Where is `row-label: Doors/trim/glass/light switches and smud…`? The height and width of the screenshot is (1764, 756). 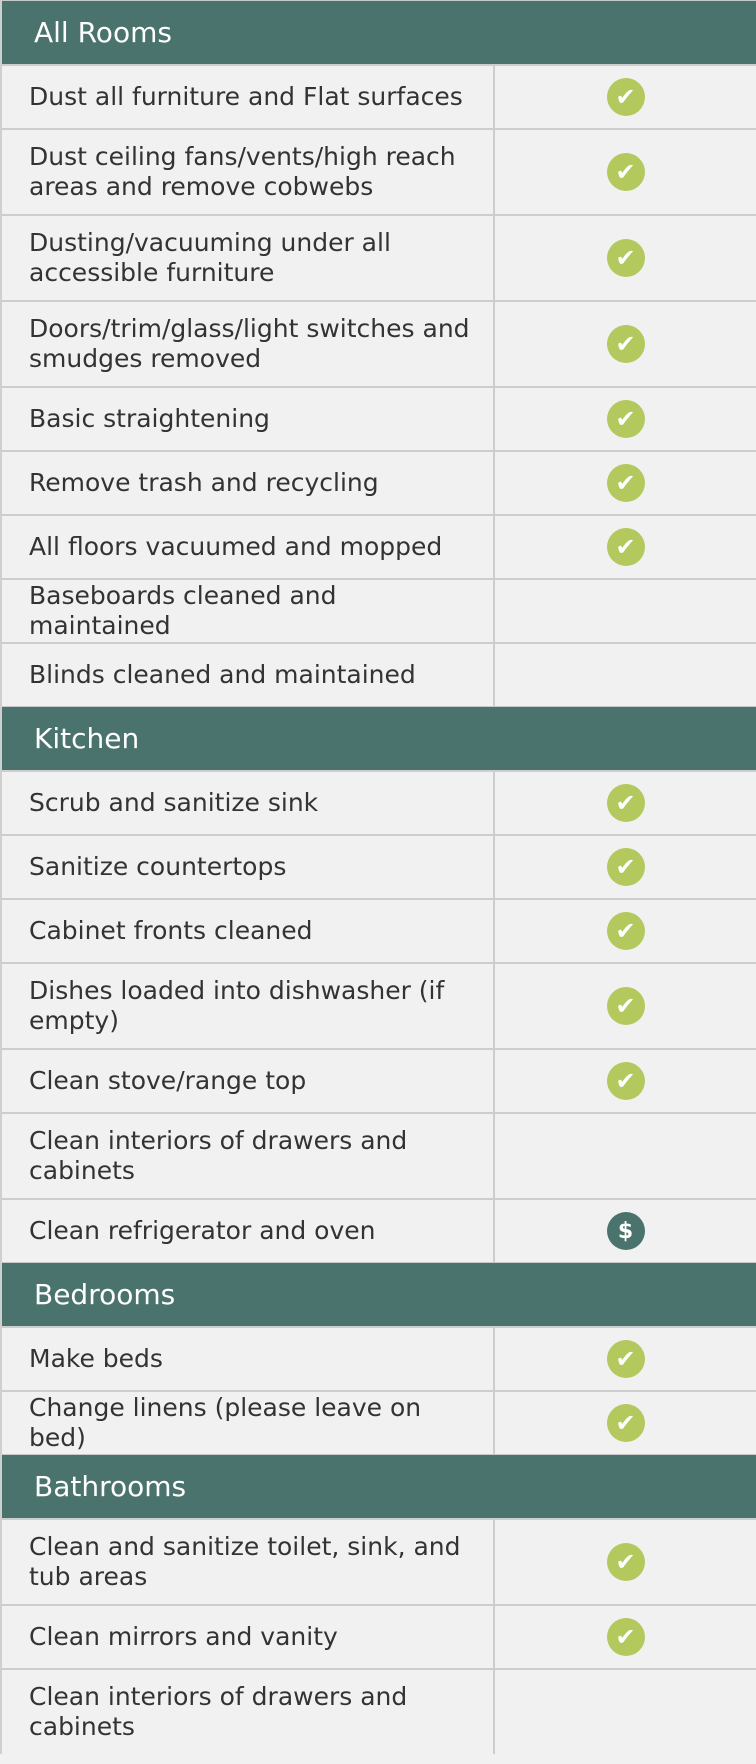 row-label: Doors/trim/glass/light switches and smud… is located at coordinates (248, 344).